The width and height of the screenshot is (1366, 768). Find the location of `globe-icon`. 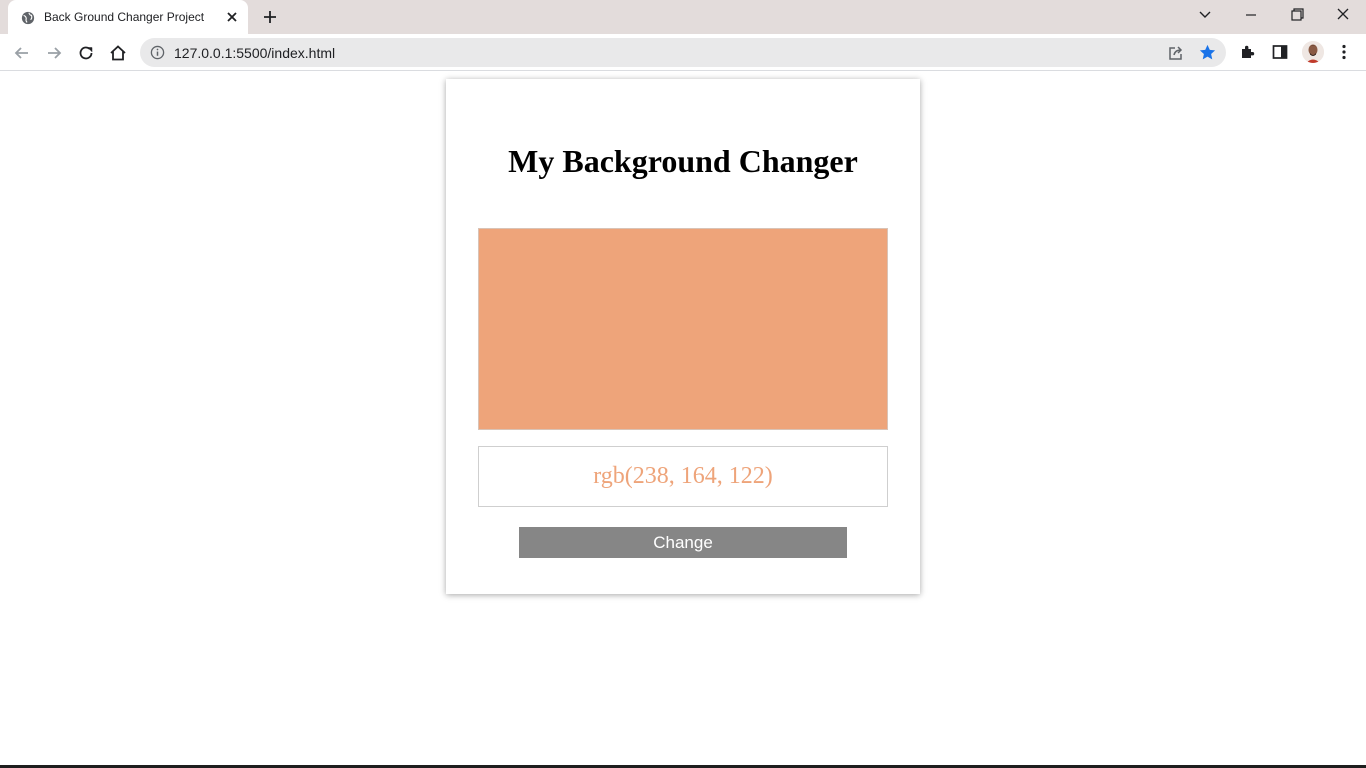

globe-icon is located at coordinates (28, 18).